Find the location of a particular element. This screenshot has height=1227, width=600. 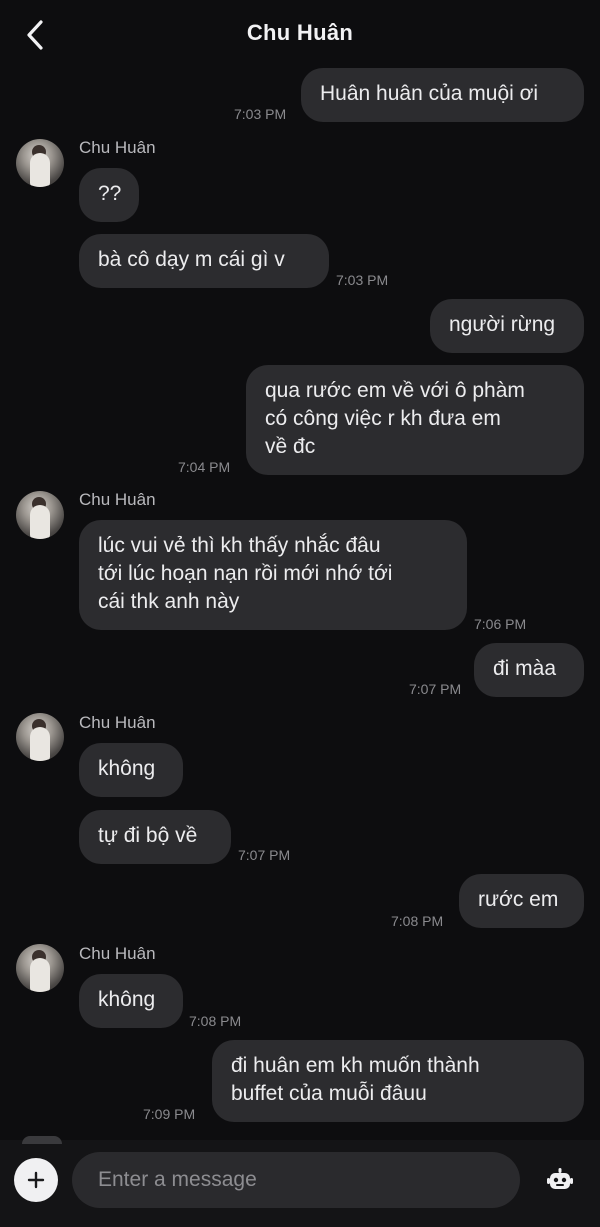

add-attachment-button is located at coordinates (36, 1180).